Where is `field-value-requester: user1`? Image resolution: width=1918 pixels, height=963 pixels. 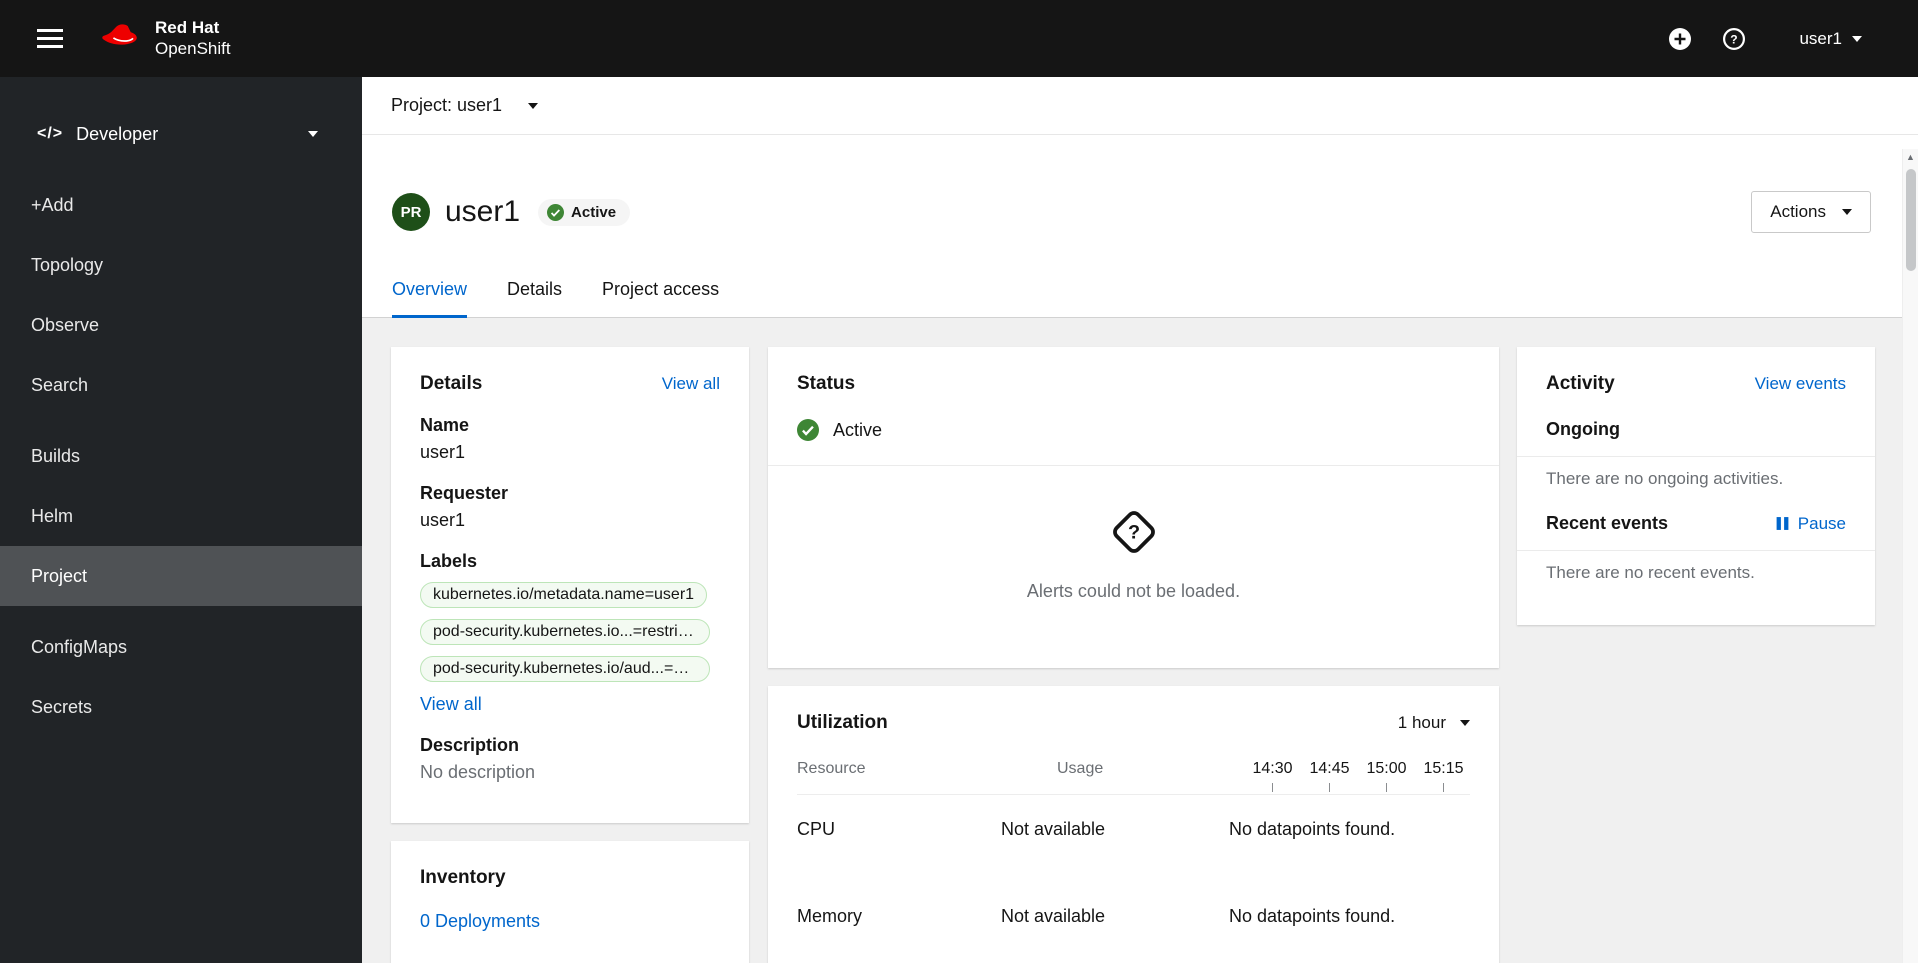 field-value-requester: user1 is located at coordinates (443, 520).